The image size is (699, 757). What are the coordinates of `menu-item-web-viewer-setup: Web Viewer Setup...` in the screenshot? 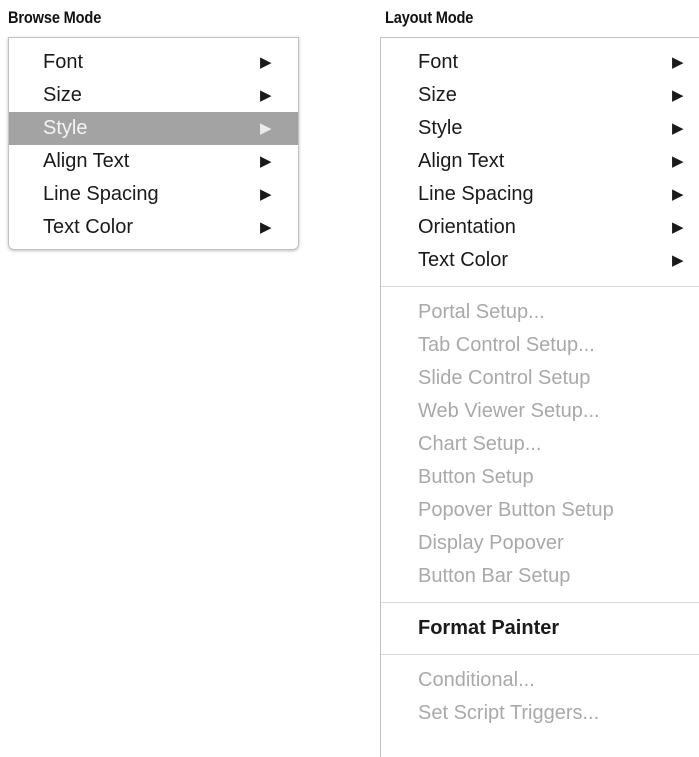 It's located at (509, 411).